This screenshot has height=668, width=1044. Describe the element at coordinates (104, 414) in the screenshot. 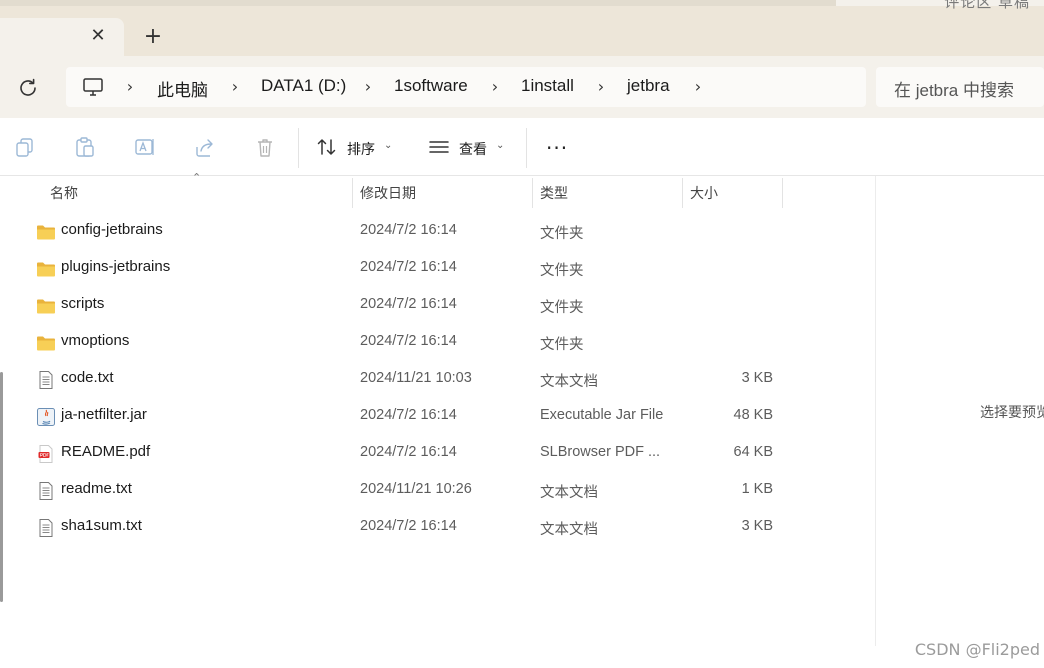

I see `file-name: ja-netfilter.jar` at that location.